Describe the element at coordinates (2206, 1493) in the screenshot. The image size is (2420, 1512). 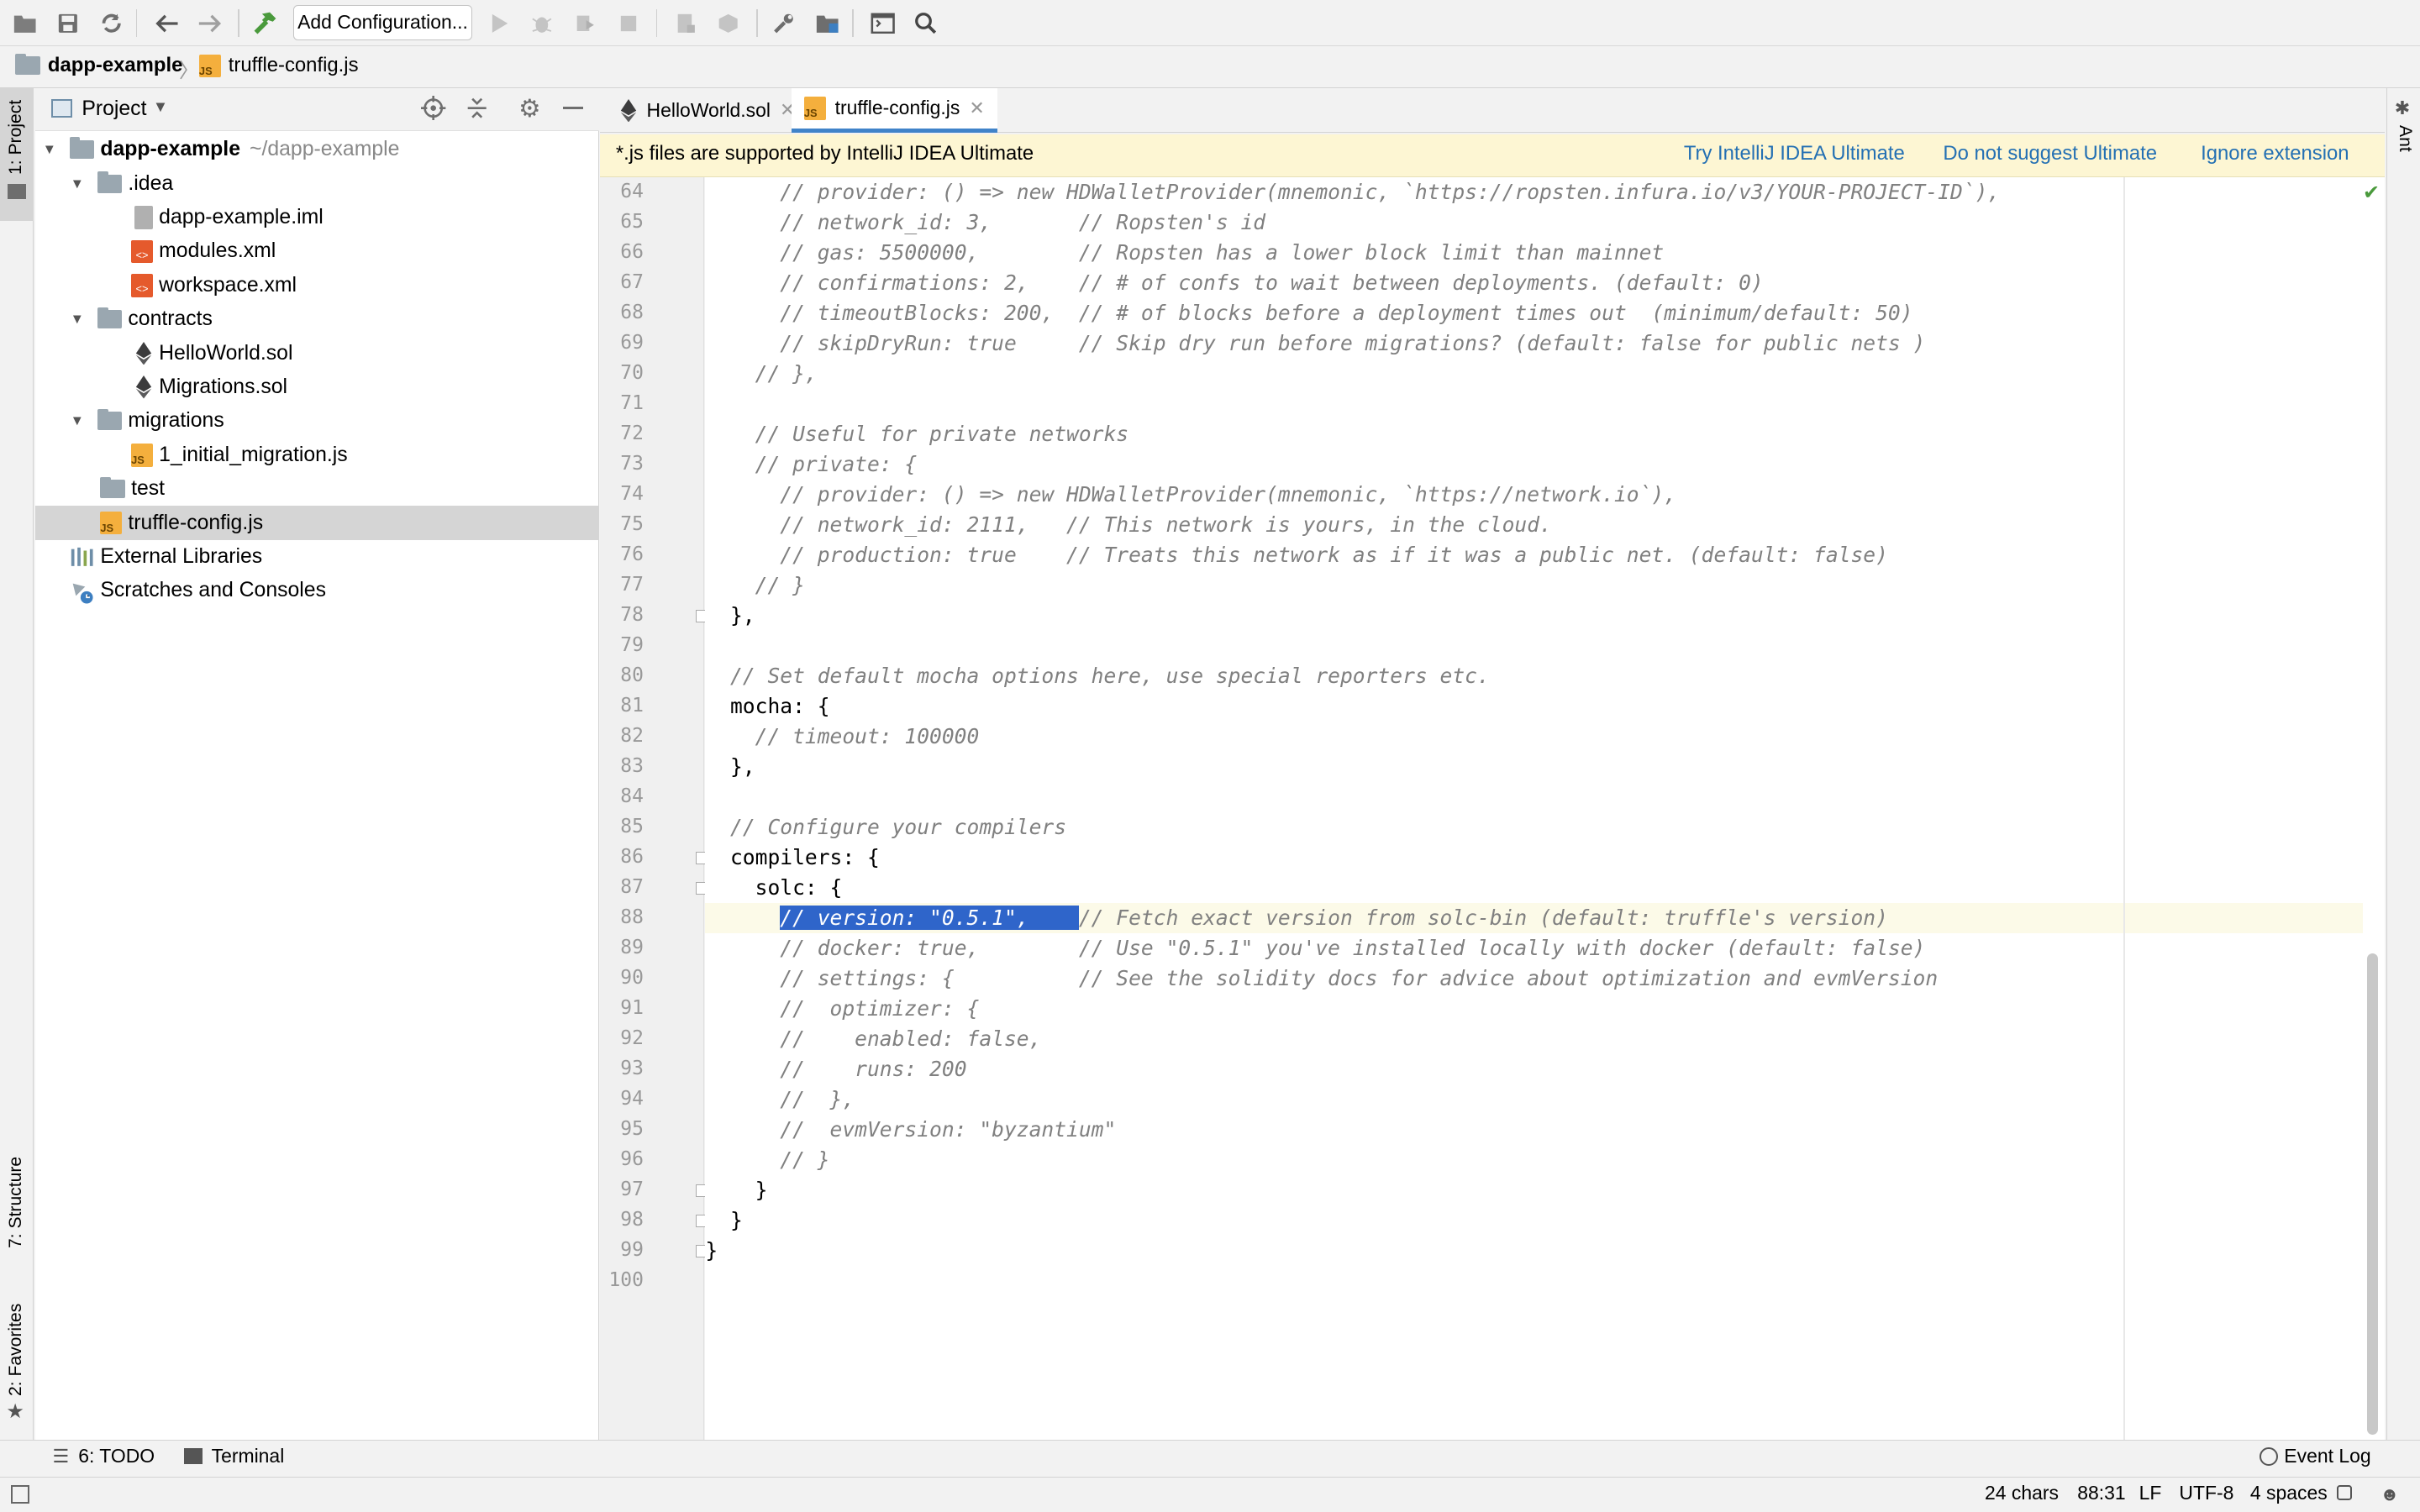
I see `file-encoding: UTF-8` at that location.